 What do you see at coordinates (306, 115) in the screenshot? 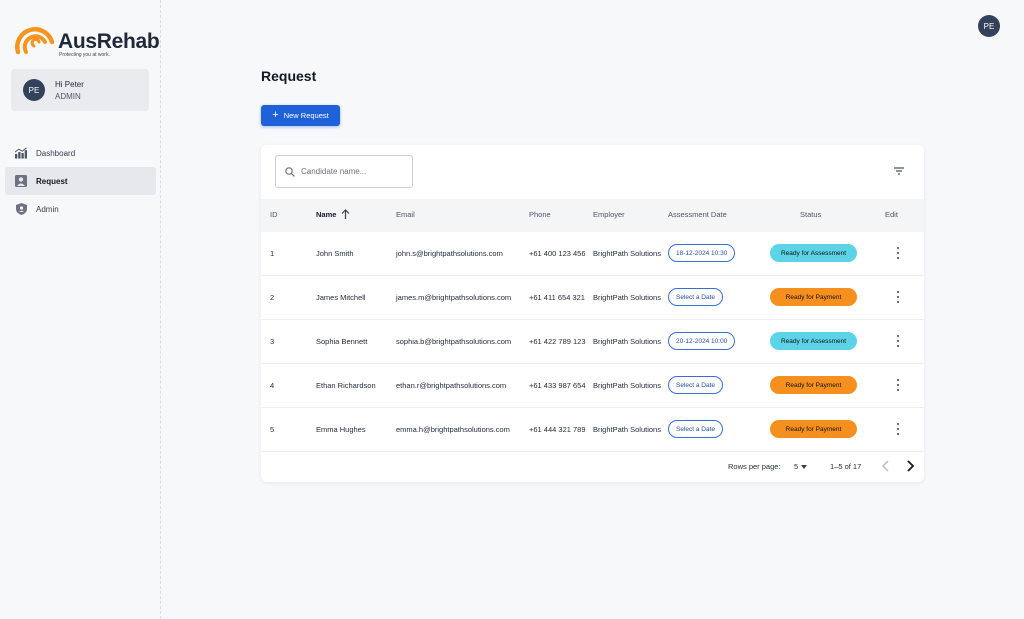
I see `new-request-label: New Request` at bounding box center [306, 115].